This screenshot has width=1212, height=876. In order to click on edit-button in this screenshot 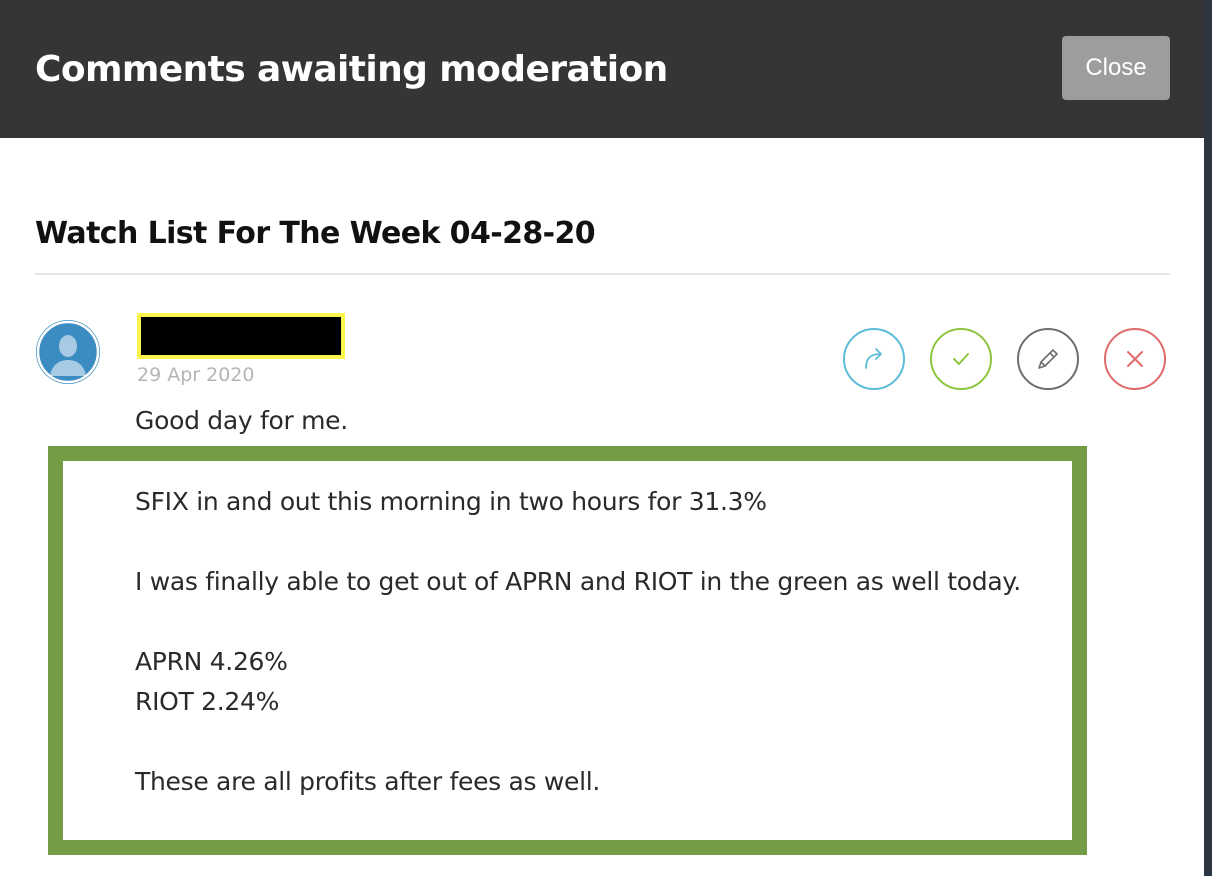, I will do `click(1048, 359)`.